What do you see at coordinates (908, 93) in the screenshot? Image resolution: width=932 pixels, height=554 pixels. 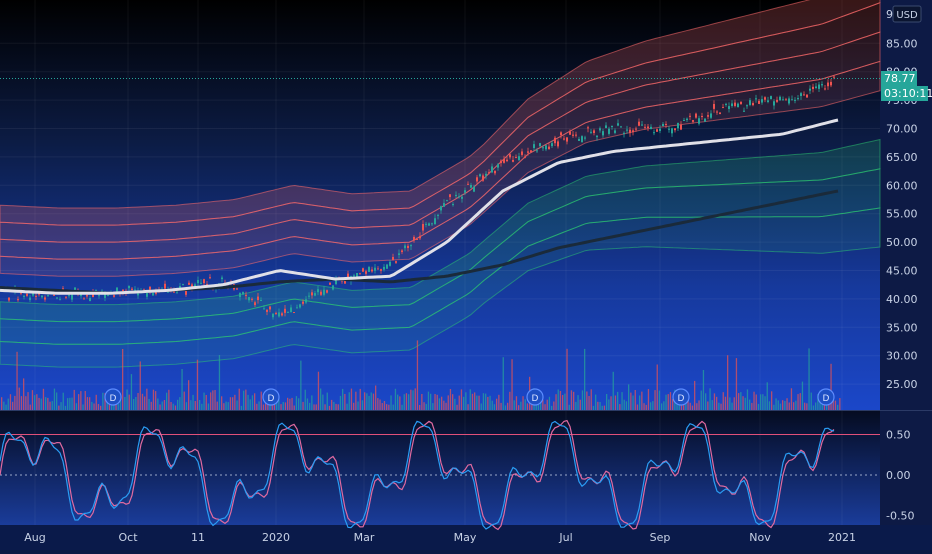 I see `countdown-value: 03:10:11` at bounding box center [908, 93].